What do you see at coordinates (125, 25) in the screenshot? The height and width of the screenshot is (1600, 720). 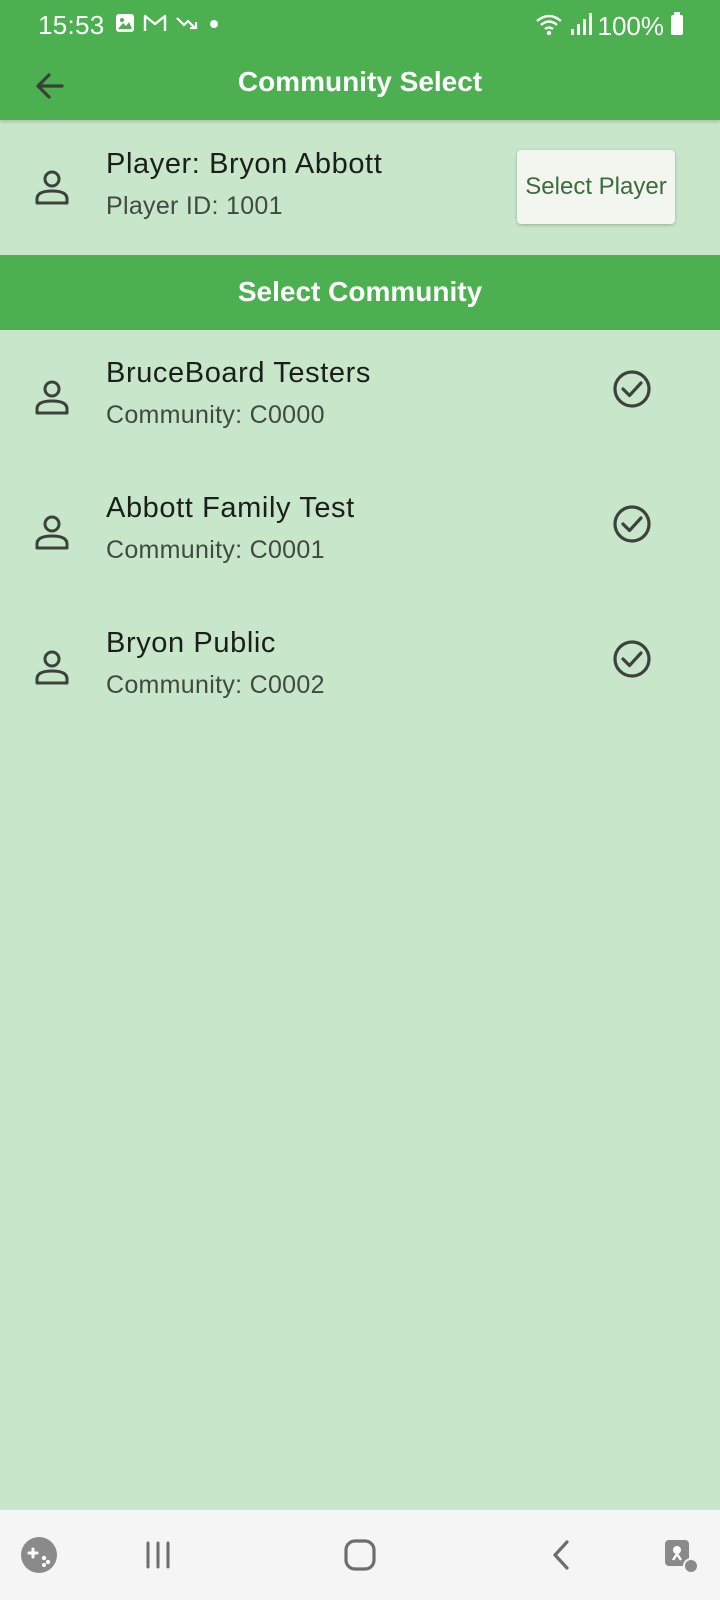 I see `image-icon` at bounding box center [125, 25].